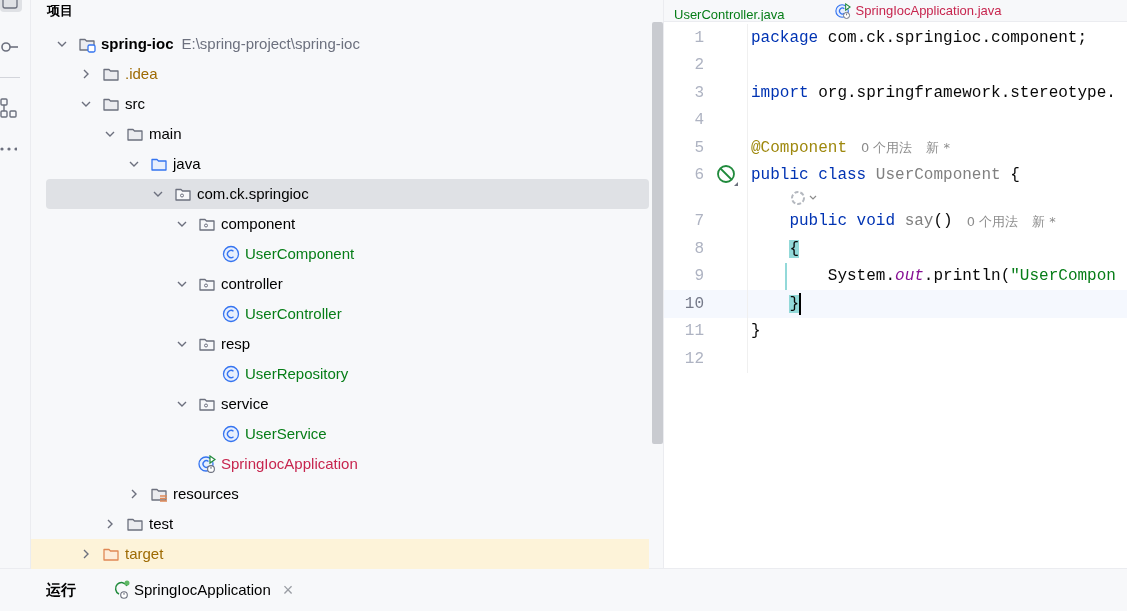  I want to click on line-number: 10, so click(693, 304).